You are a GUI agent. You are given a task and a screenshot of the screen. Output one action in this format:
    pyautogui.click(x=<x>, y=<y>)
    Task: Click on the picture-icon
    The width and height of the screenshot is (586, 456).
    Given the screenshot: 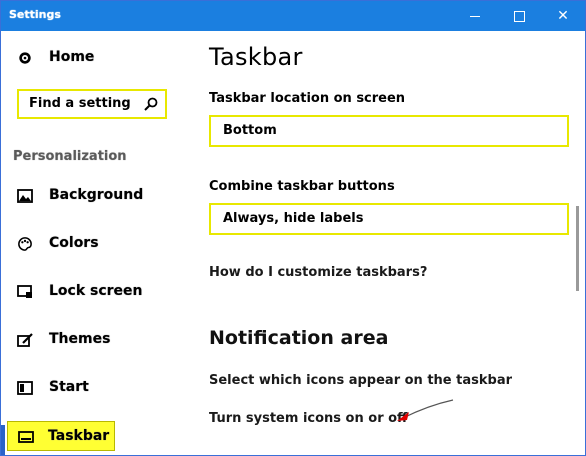 What is the action you would take?
    pyautogui.click(x=25, y=196)
    